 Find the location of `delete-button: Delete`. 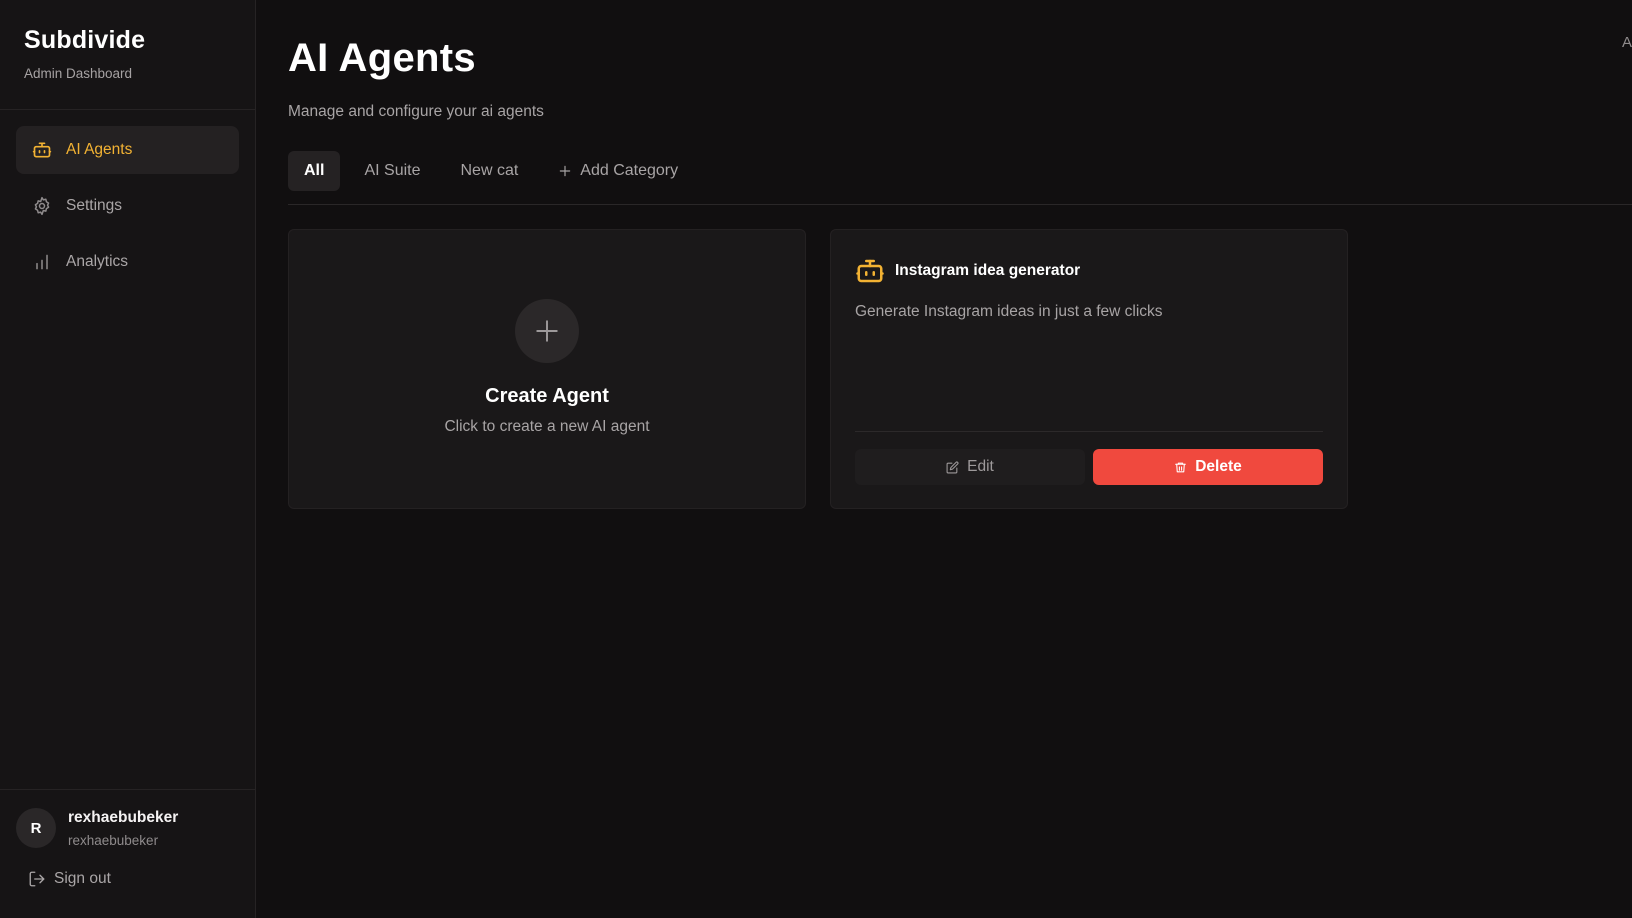

delete-button: Delete is located at coordinates (1208, 467).